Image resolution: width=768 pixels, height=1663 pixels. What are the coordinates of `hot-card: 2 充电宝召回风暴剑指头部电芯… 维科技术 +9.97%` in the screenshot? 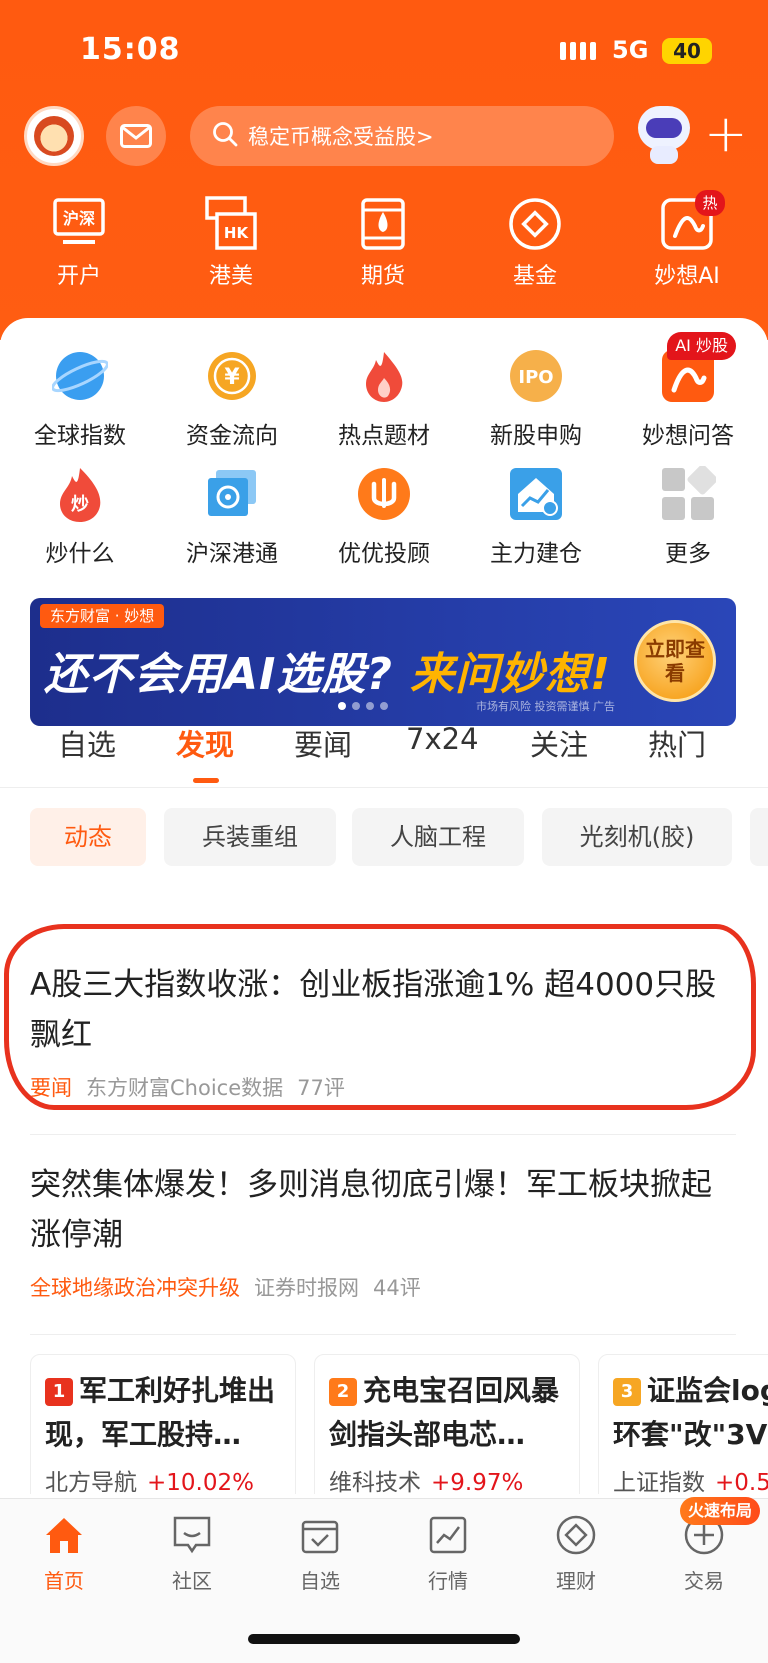 It's located at (447, 1424).